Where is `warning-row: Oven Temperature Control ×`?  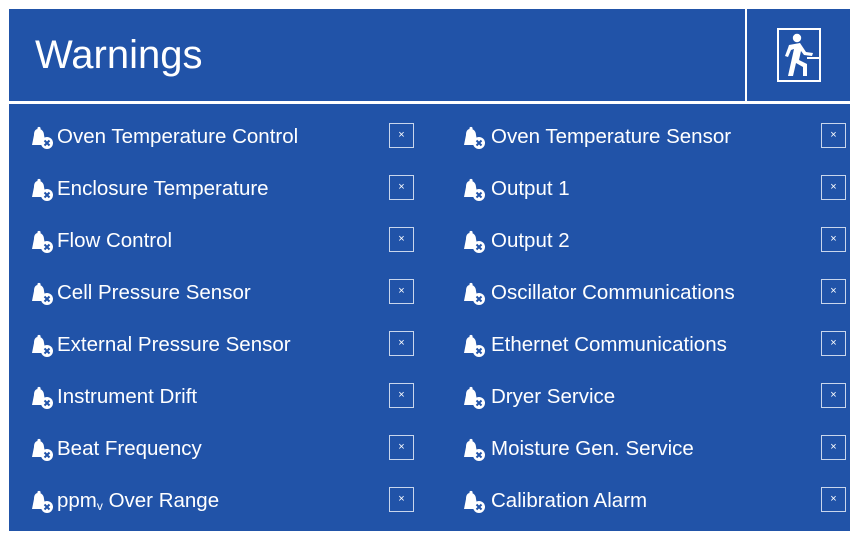 warning-row: Oven Temperature Control × is located at coordinates (219, 144).